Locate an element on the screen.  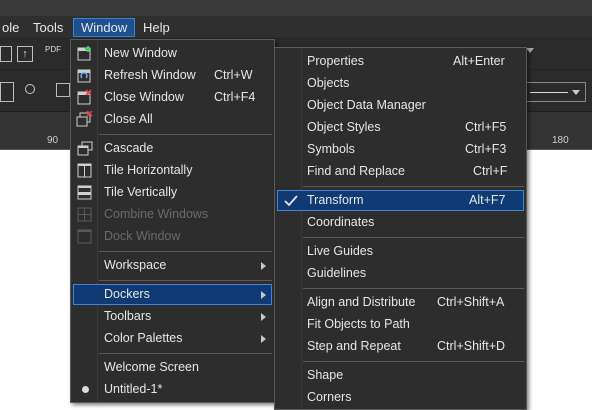
ruler-label: 90 is located at coordinates (53, 140).